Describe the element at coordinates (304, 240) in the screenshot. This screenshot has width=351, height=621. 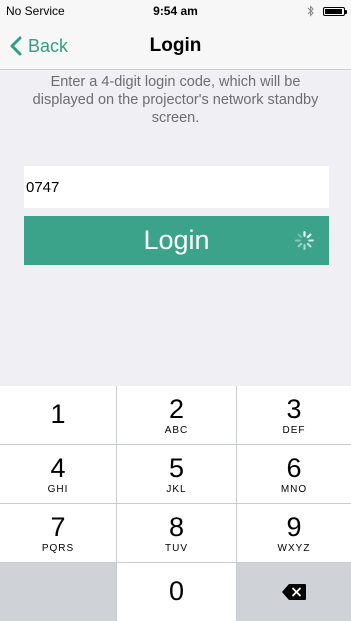
I see `spinner-icon` at that location.